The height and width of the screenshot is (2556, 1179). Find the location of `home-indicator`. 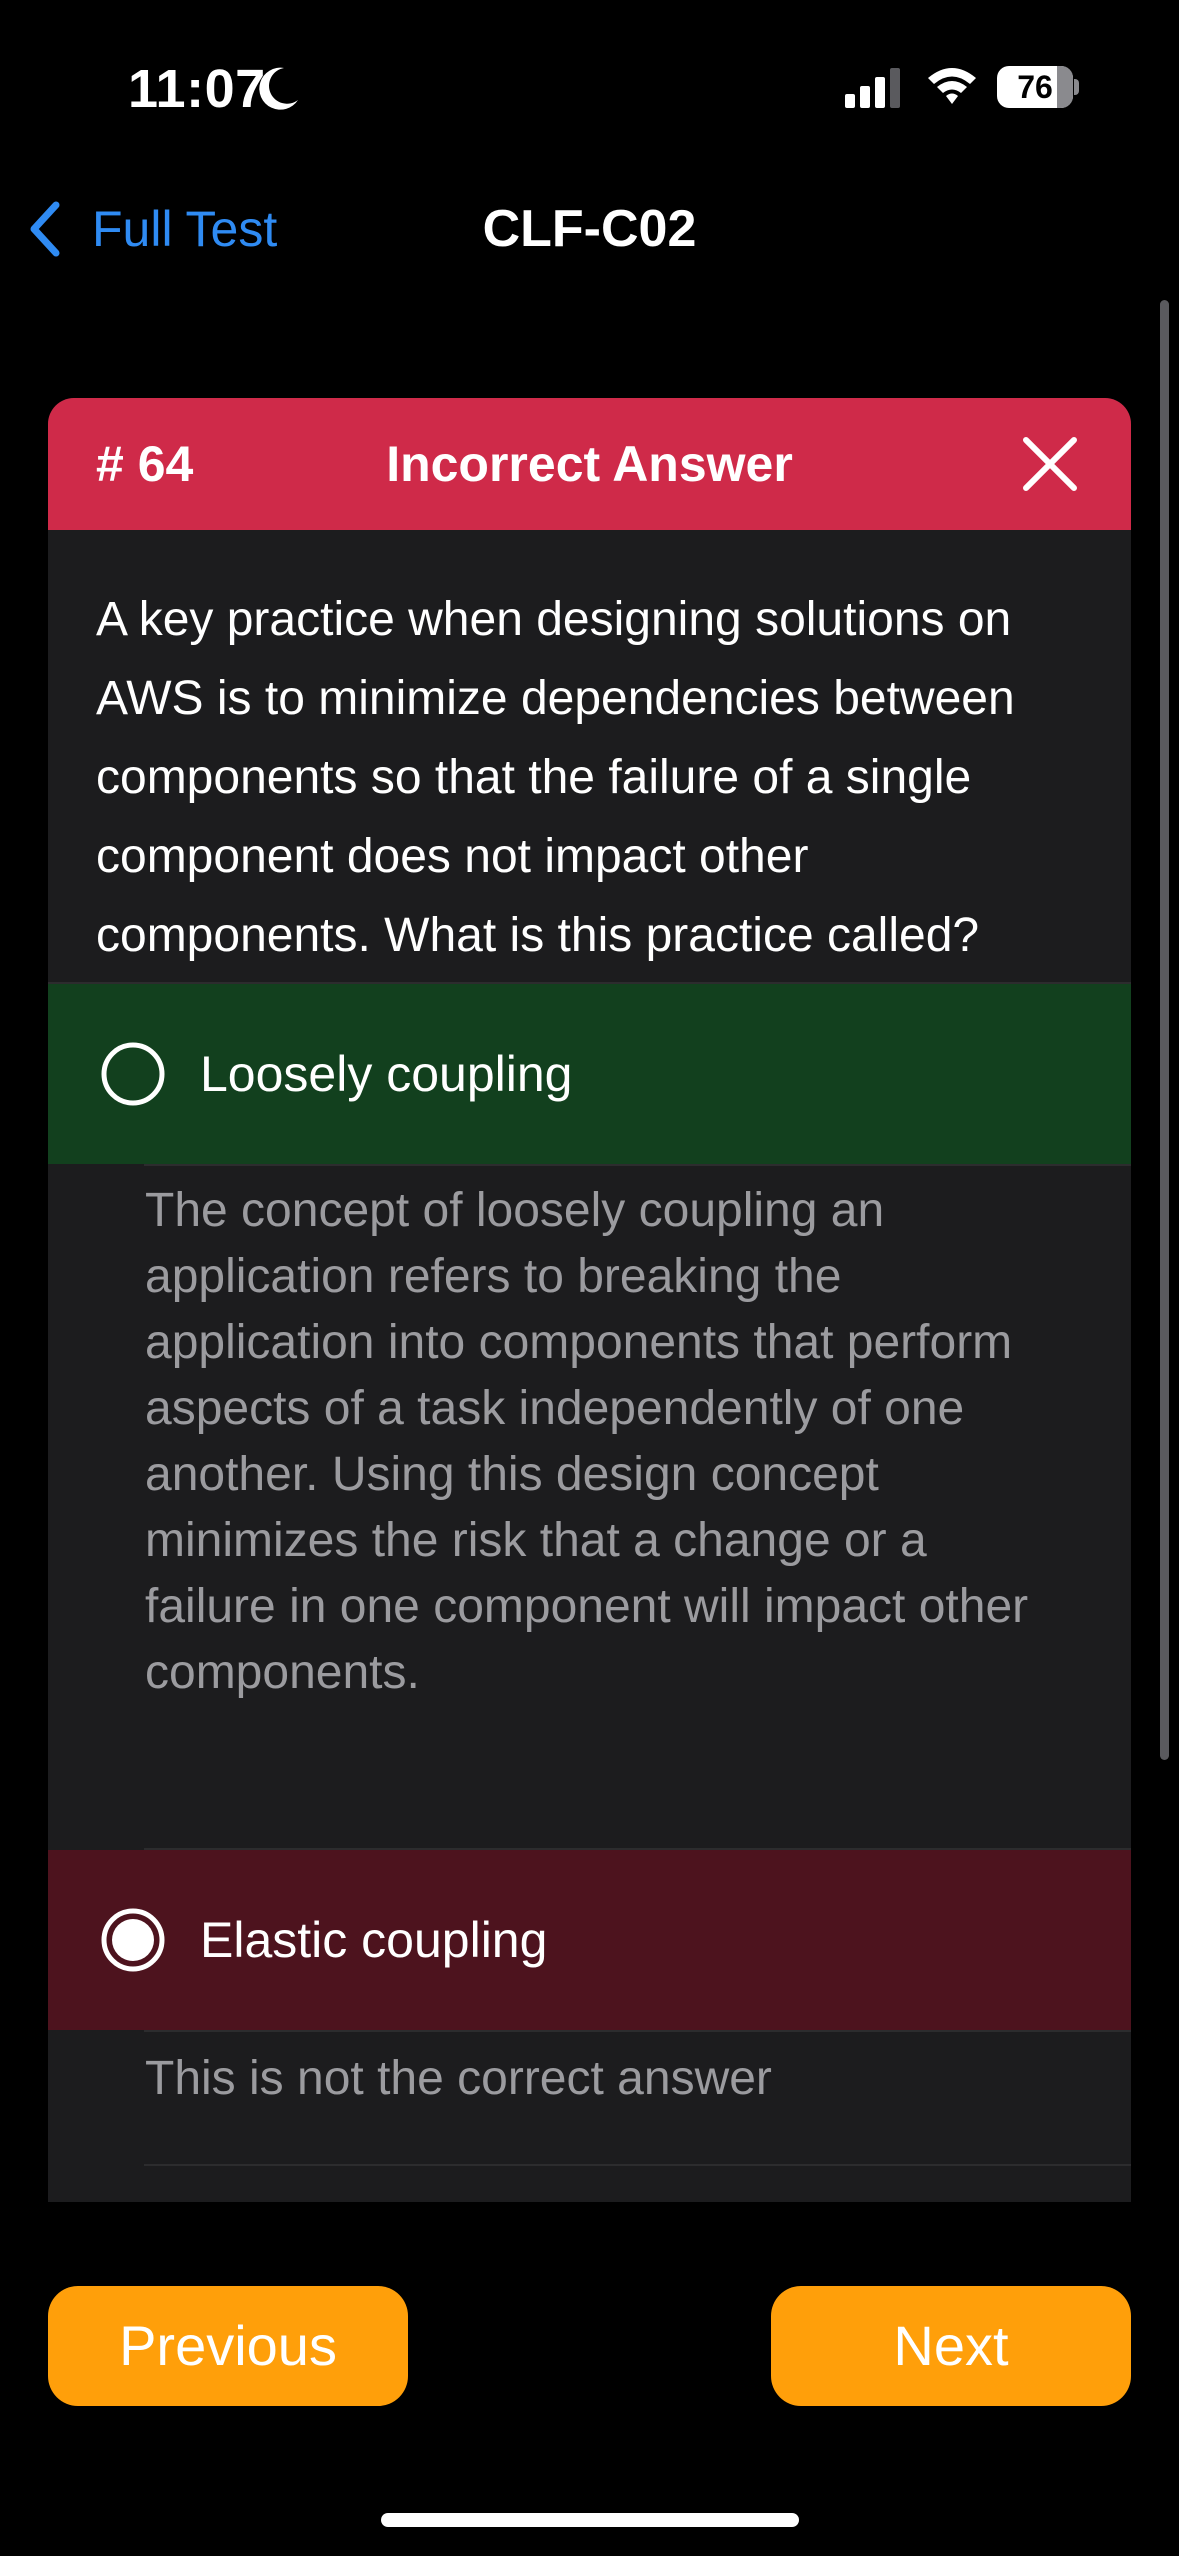

home-indicator is located at coordinates (590, 2520).